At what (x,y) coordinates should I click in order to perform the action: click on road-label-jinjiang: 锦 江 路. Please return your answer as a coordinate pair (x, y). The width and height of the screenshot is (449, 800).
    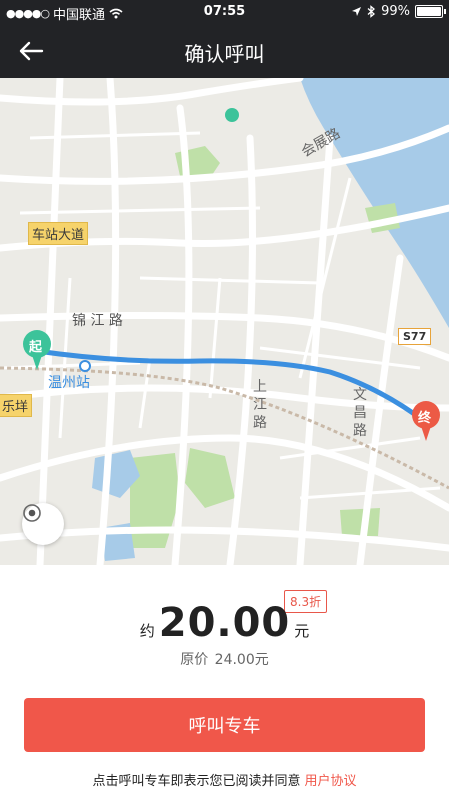
    Looking at the image, I should click on (97, 321).